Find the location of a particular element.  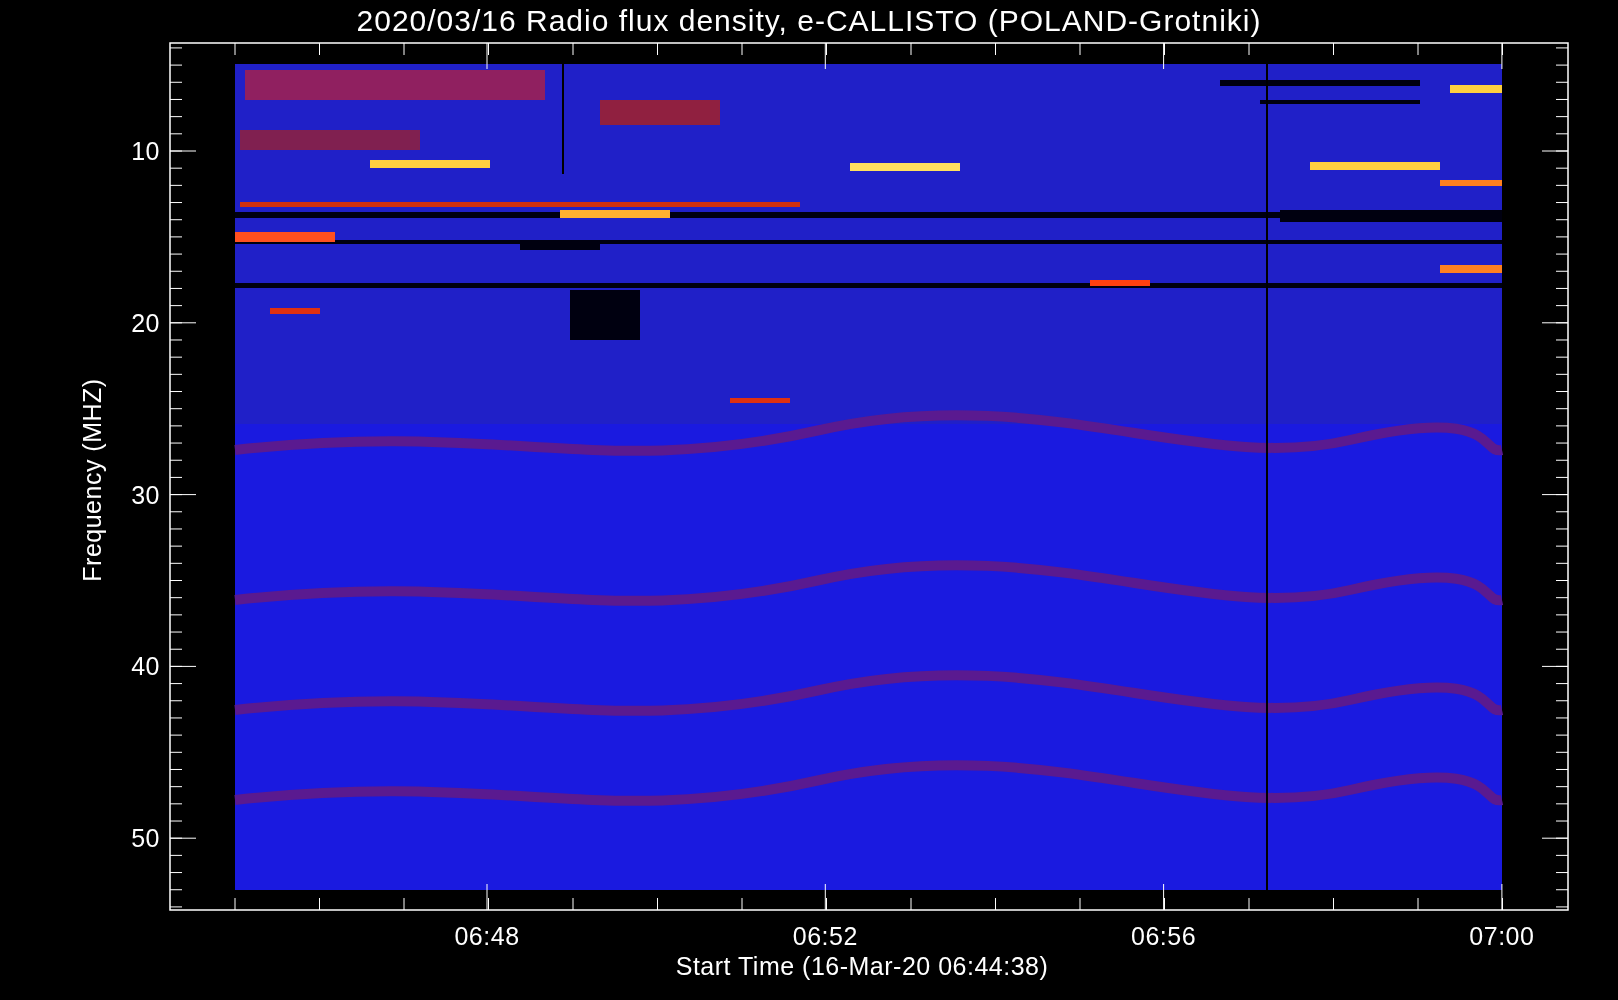

chart-title: 2020/03/16 Radio flux density, e-CALLISTO (POLAND-Grotniki) is located at coordinates (809, 20).